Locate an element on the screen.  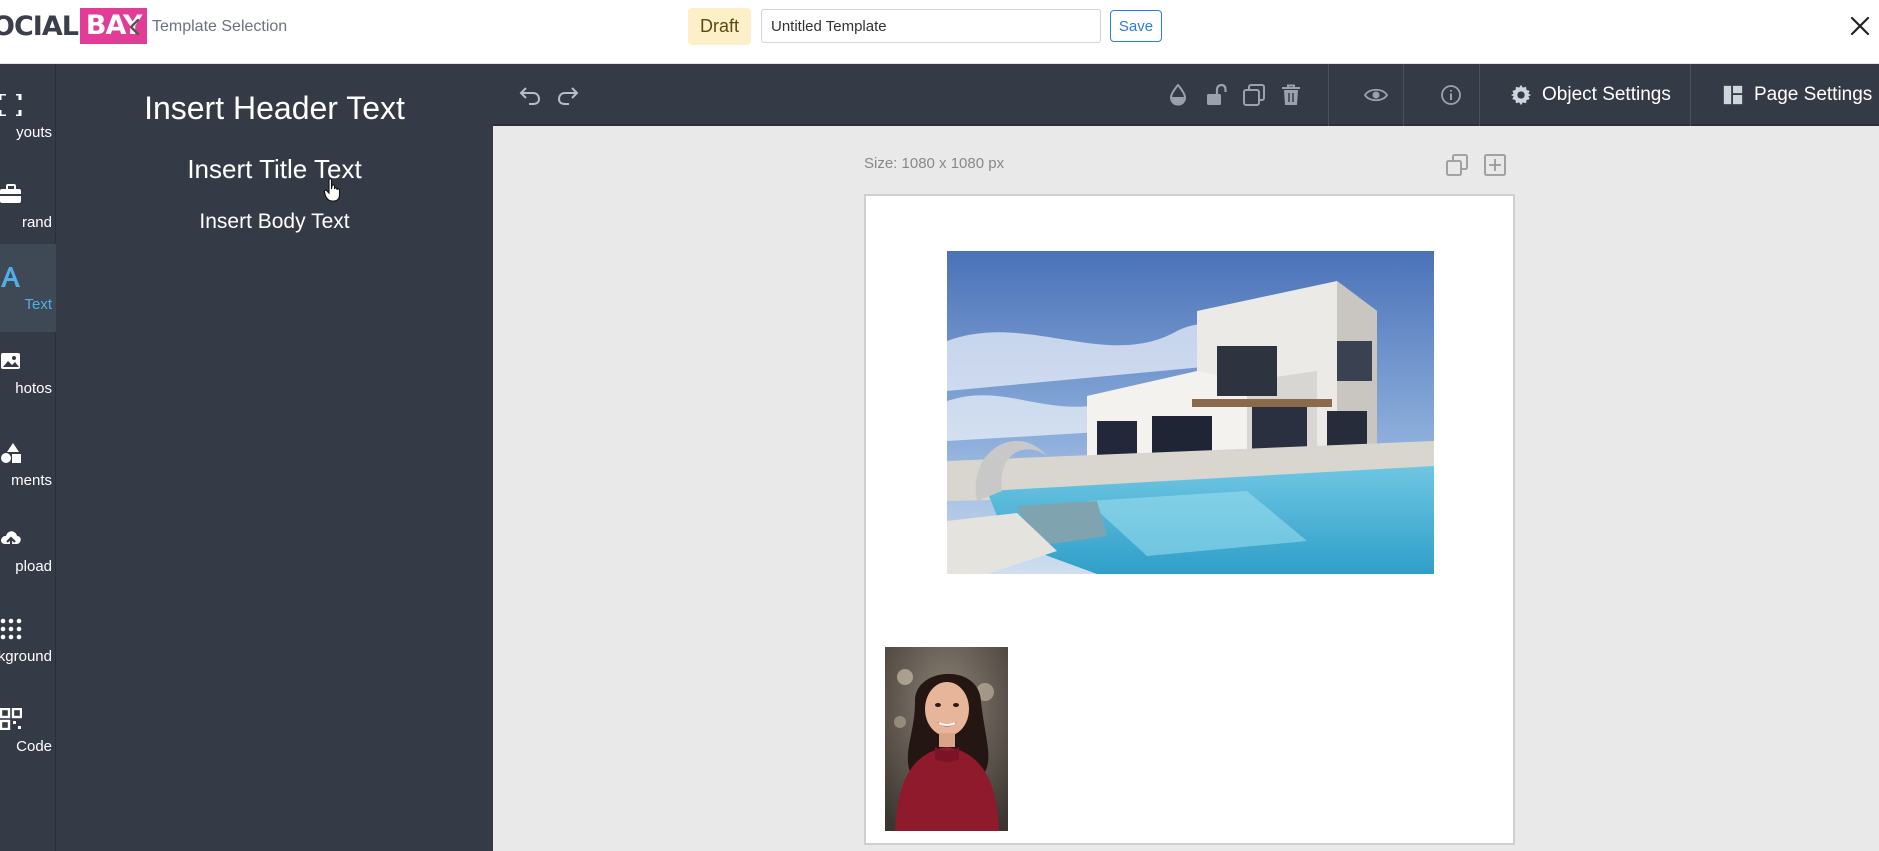
object-settings-button: Object Settings is located at coordinates (1590, 95).